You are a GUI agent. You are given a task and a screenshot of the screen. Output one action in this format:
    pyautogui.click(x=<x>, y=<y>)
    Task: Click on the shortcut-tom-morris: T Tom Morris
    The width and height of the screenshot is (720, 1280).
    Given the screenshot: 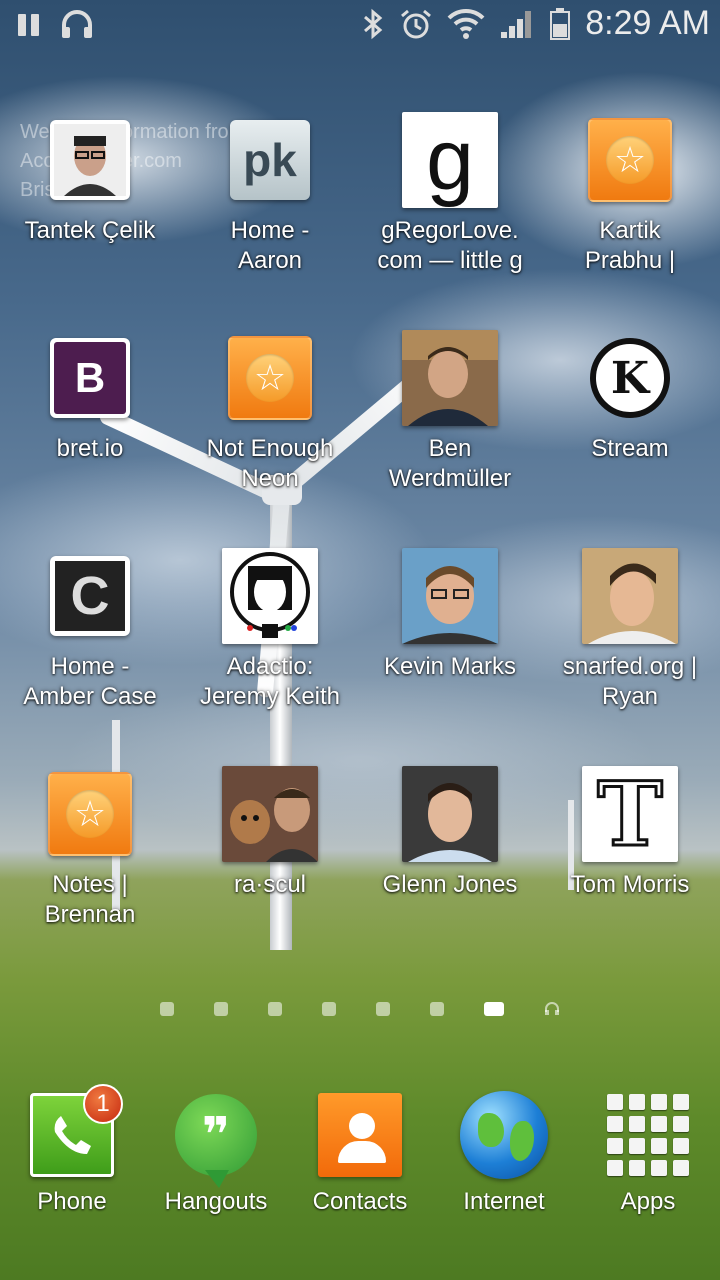 What is the action you would take?
    pyautogui.click(x=630, y=832)
    